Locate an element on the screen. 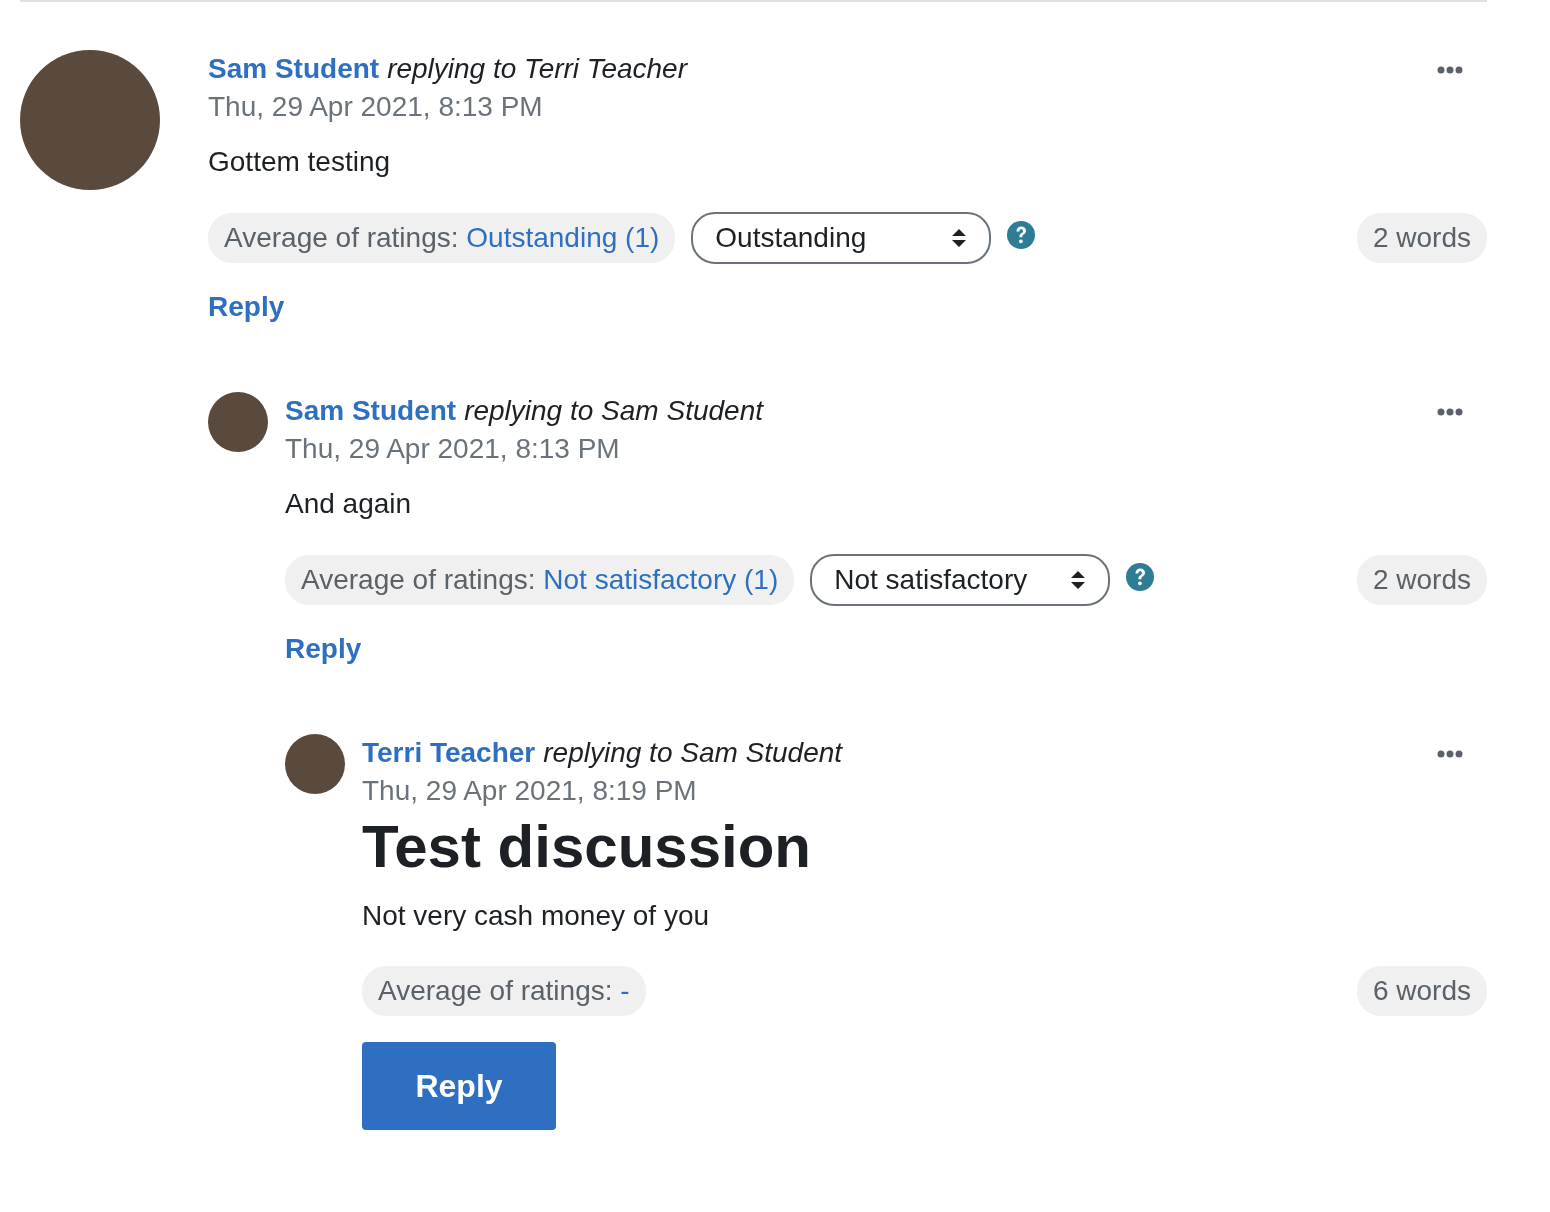 This screenshot has height=1212, width=1550. replying-to-text: replying to Terri Teacher is located at coordinates (537, 69).